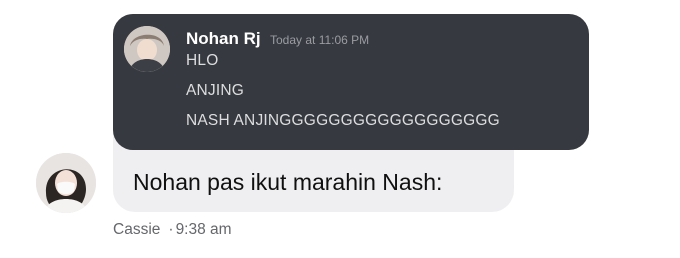  I want to click on embedded-message-line: NASH ANJINGGGGGGGGGGGGGGGGGG, so click(343, 120).